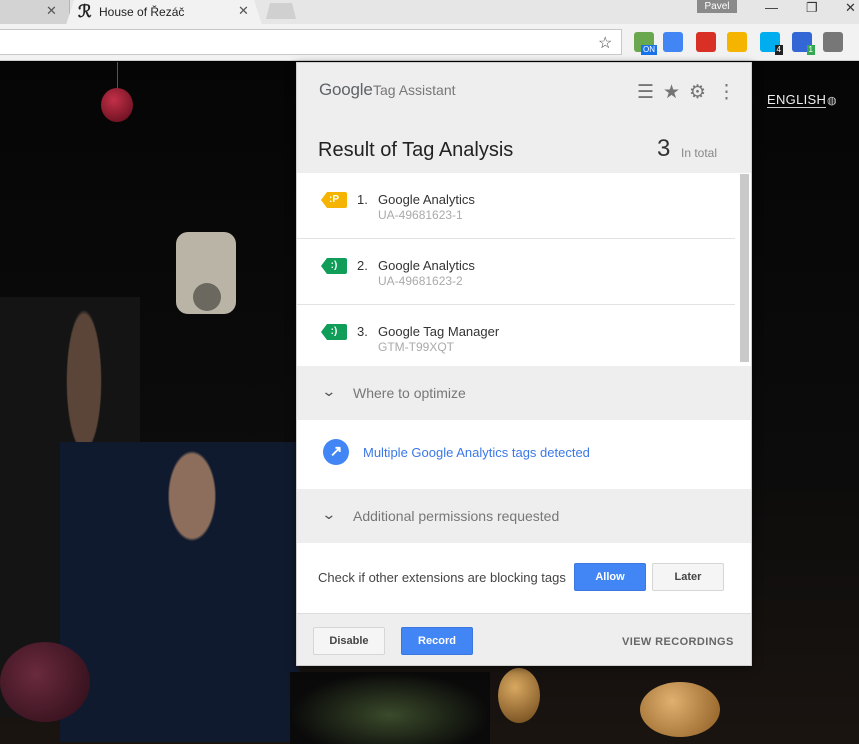 Image resolution: width=859 pixels, height=744 pixels. What do you see at coordinates (645, 43) in the screenshot?
I see `eye-extension-icon: ON` at bounding box center [645, 43].